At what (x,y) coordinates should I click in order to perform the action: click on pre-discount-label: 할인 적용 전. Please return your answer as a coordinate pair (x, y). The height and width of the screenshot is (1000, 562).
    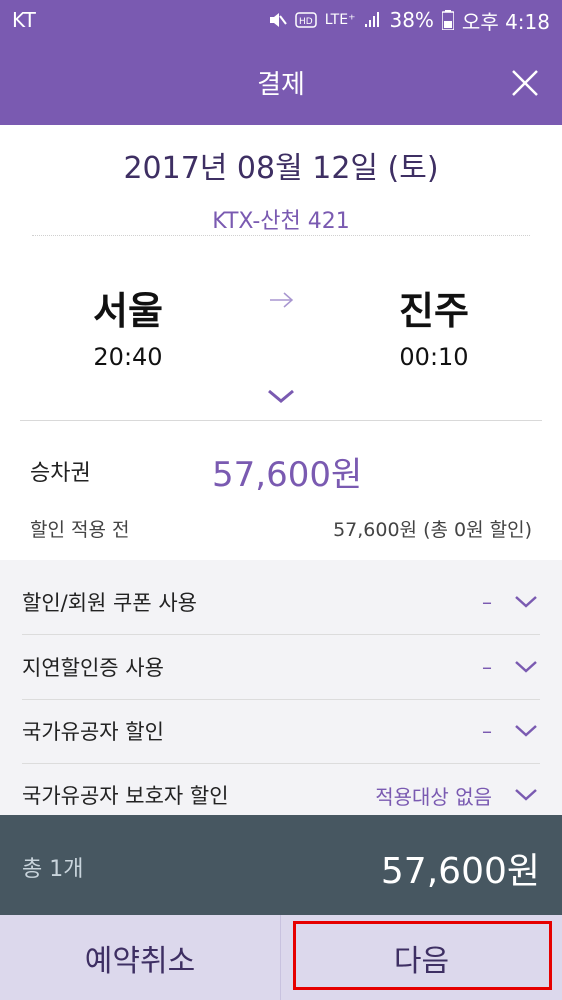
    Looking at the image, I should click on (80, 530).